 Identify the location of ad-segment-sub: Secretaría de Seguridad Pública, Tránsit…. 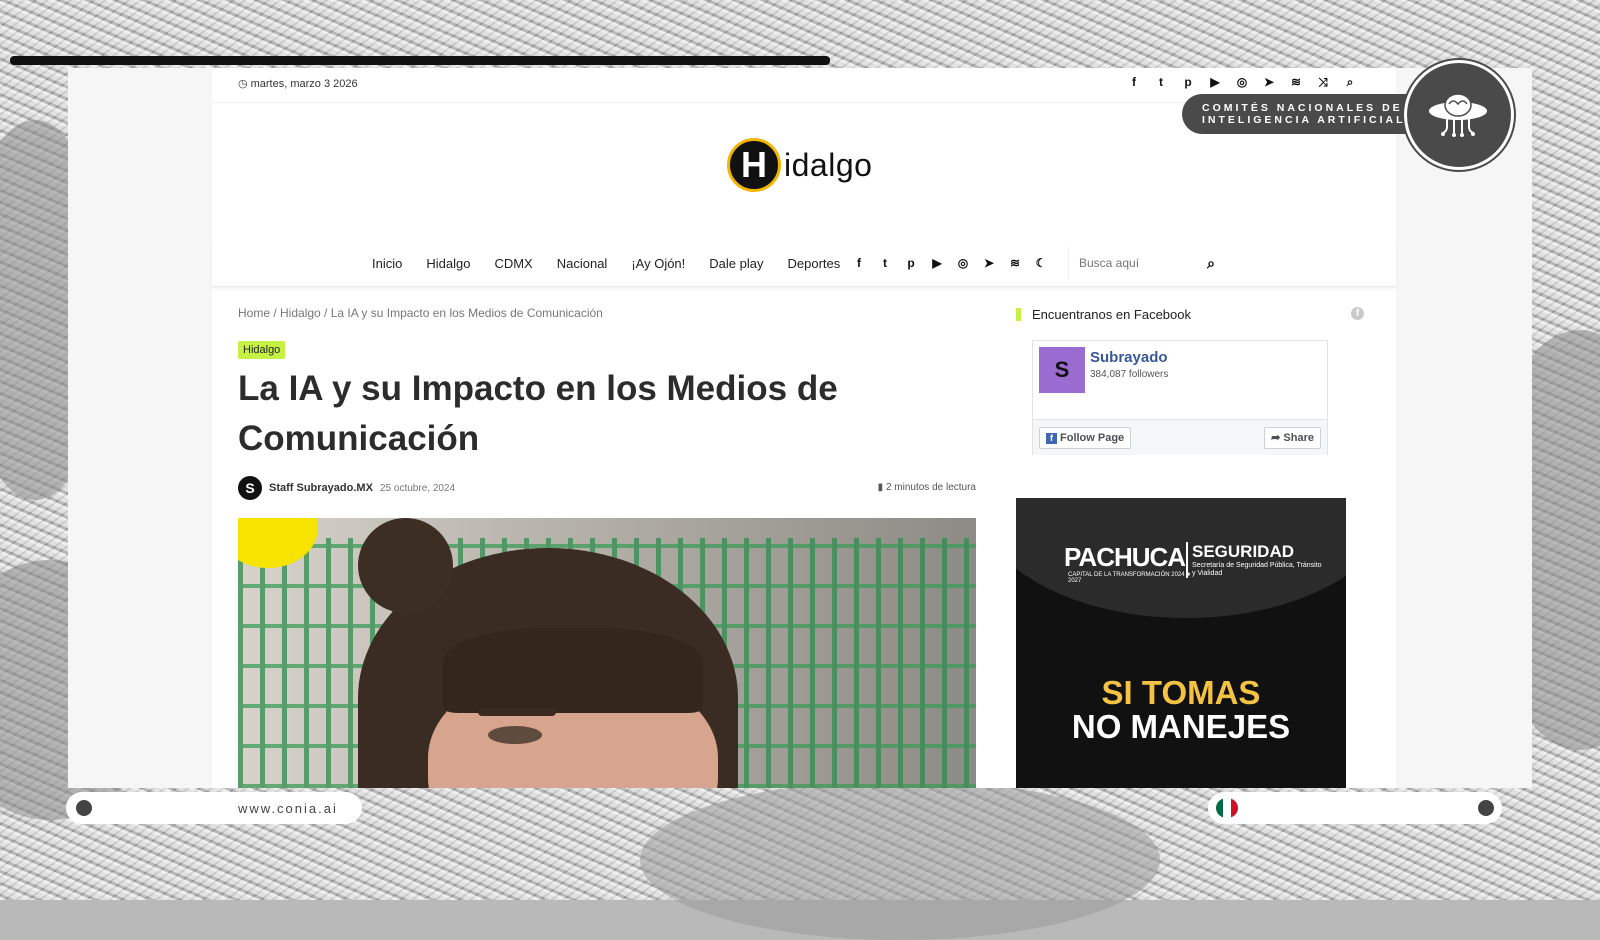
(1257, 569).